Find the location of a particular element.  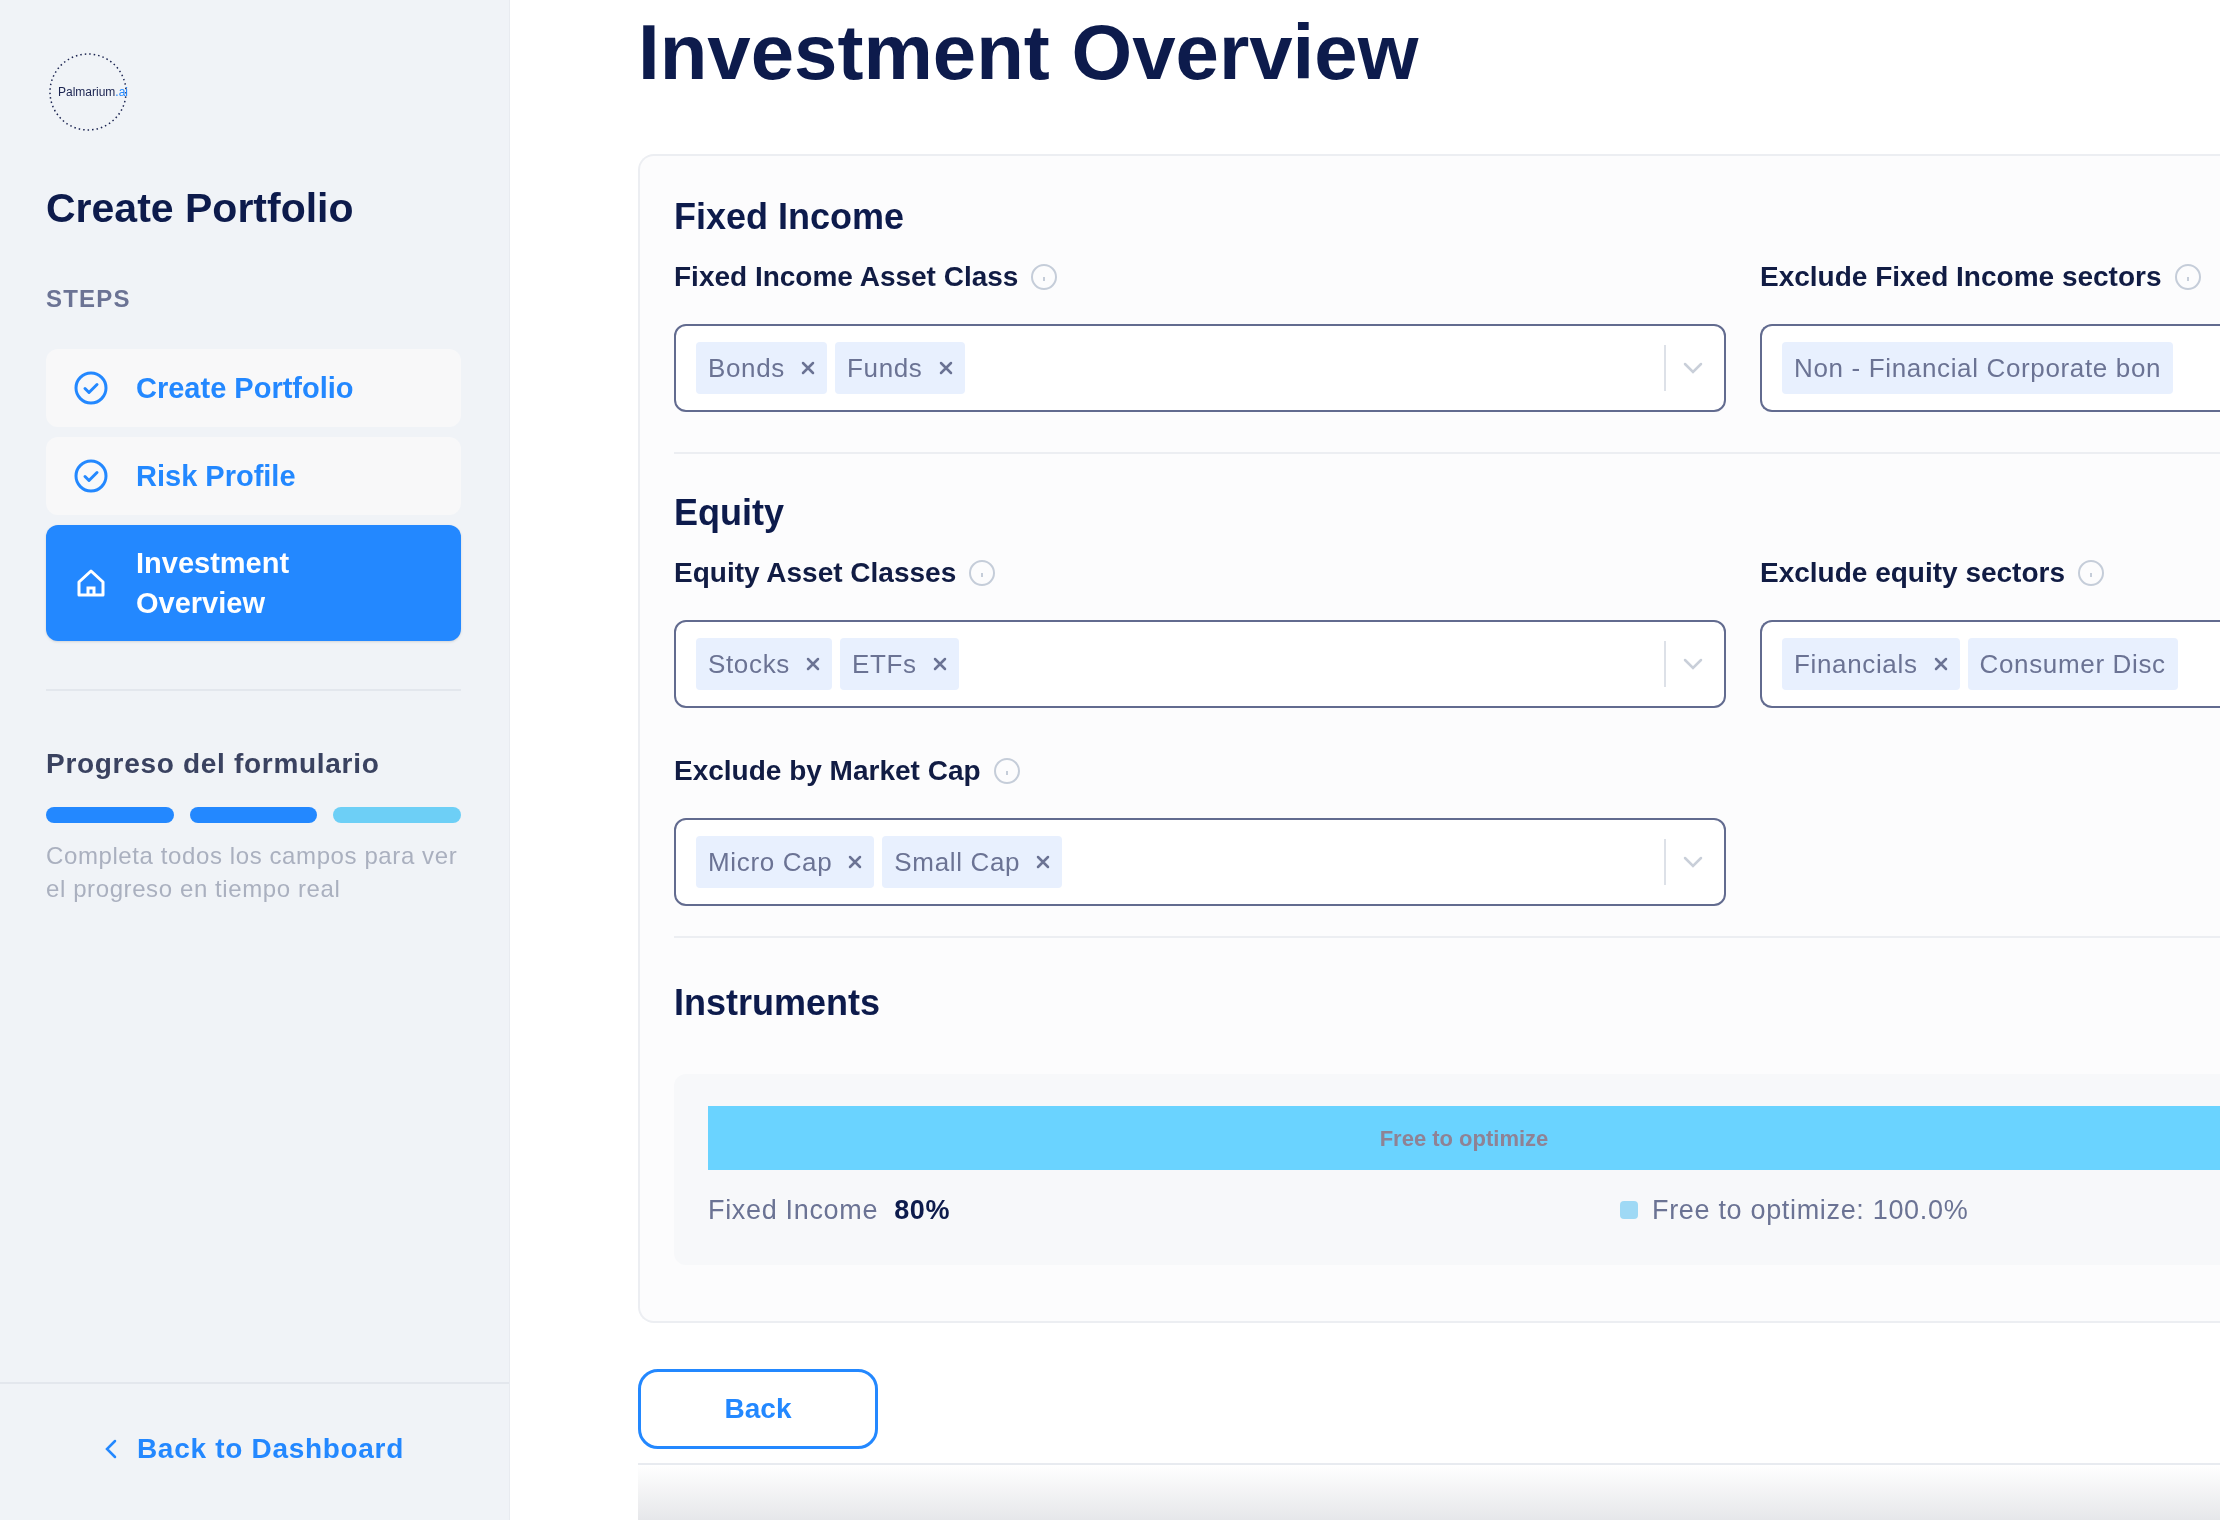

multi-select-field: Financials Consumer Disc is located at coordinates (1990, 664).